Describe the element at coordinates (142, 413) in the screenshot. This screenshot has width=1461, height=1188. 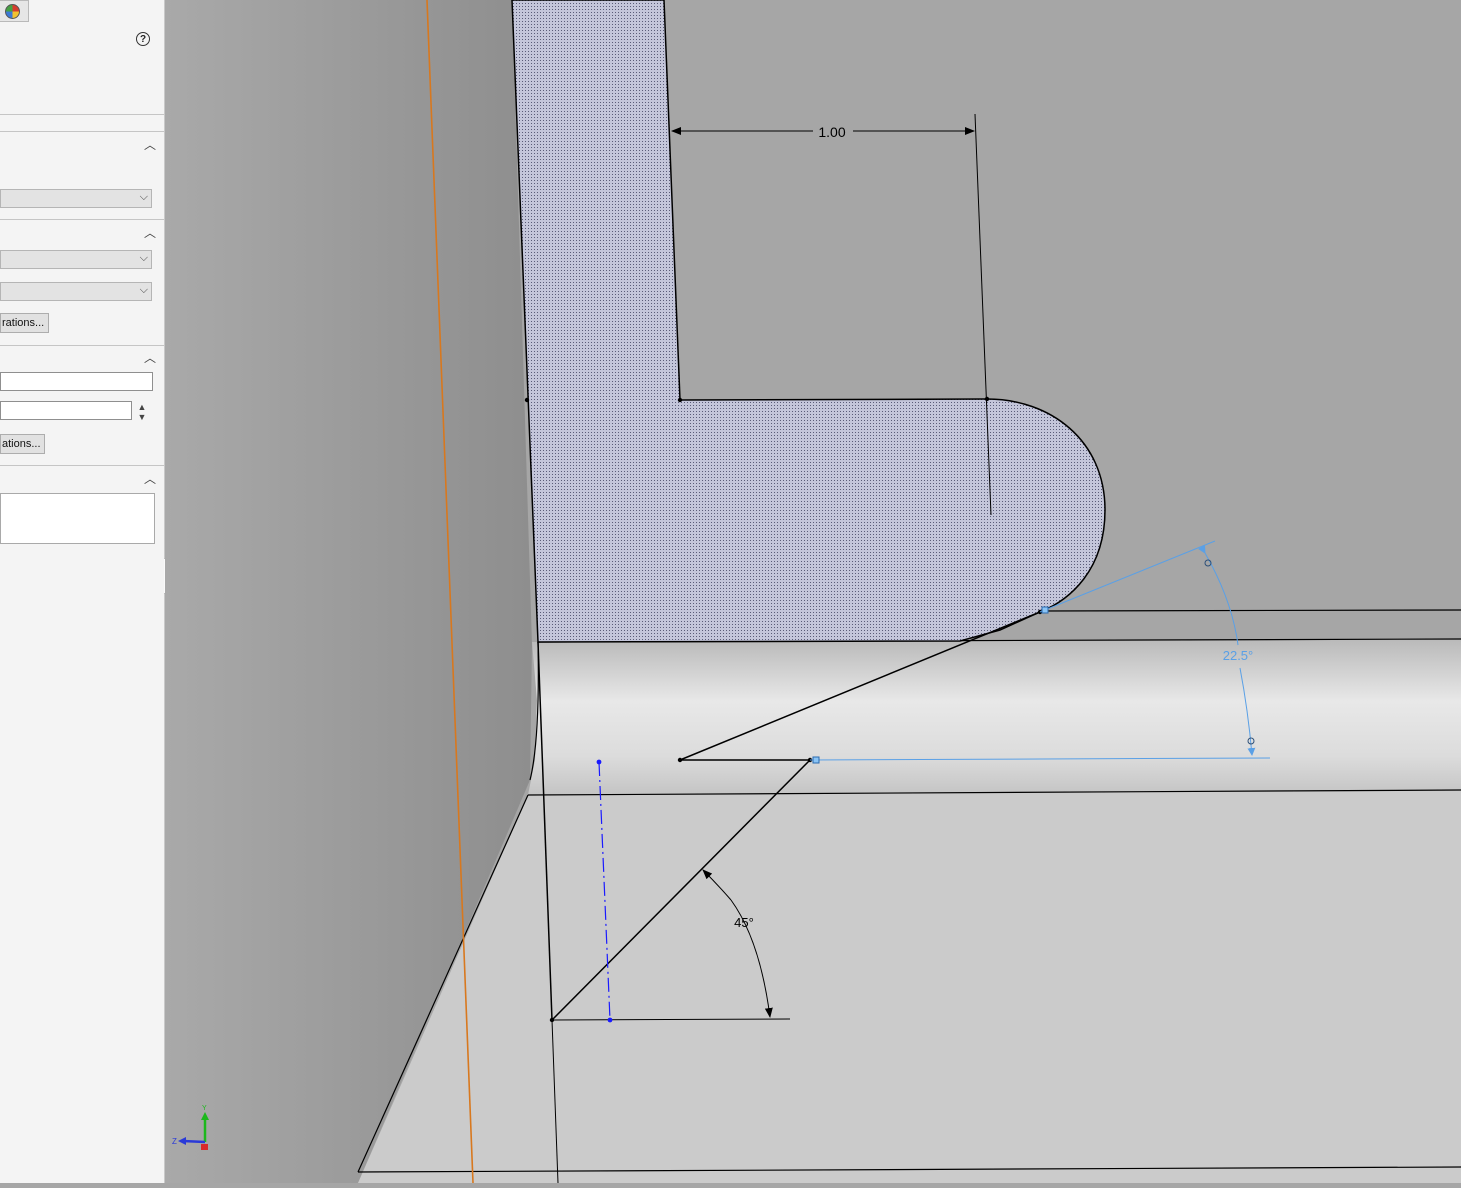
I see `spinner-arrows-icon: ▲ ▼` at that location.